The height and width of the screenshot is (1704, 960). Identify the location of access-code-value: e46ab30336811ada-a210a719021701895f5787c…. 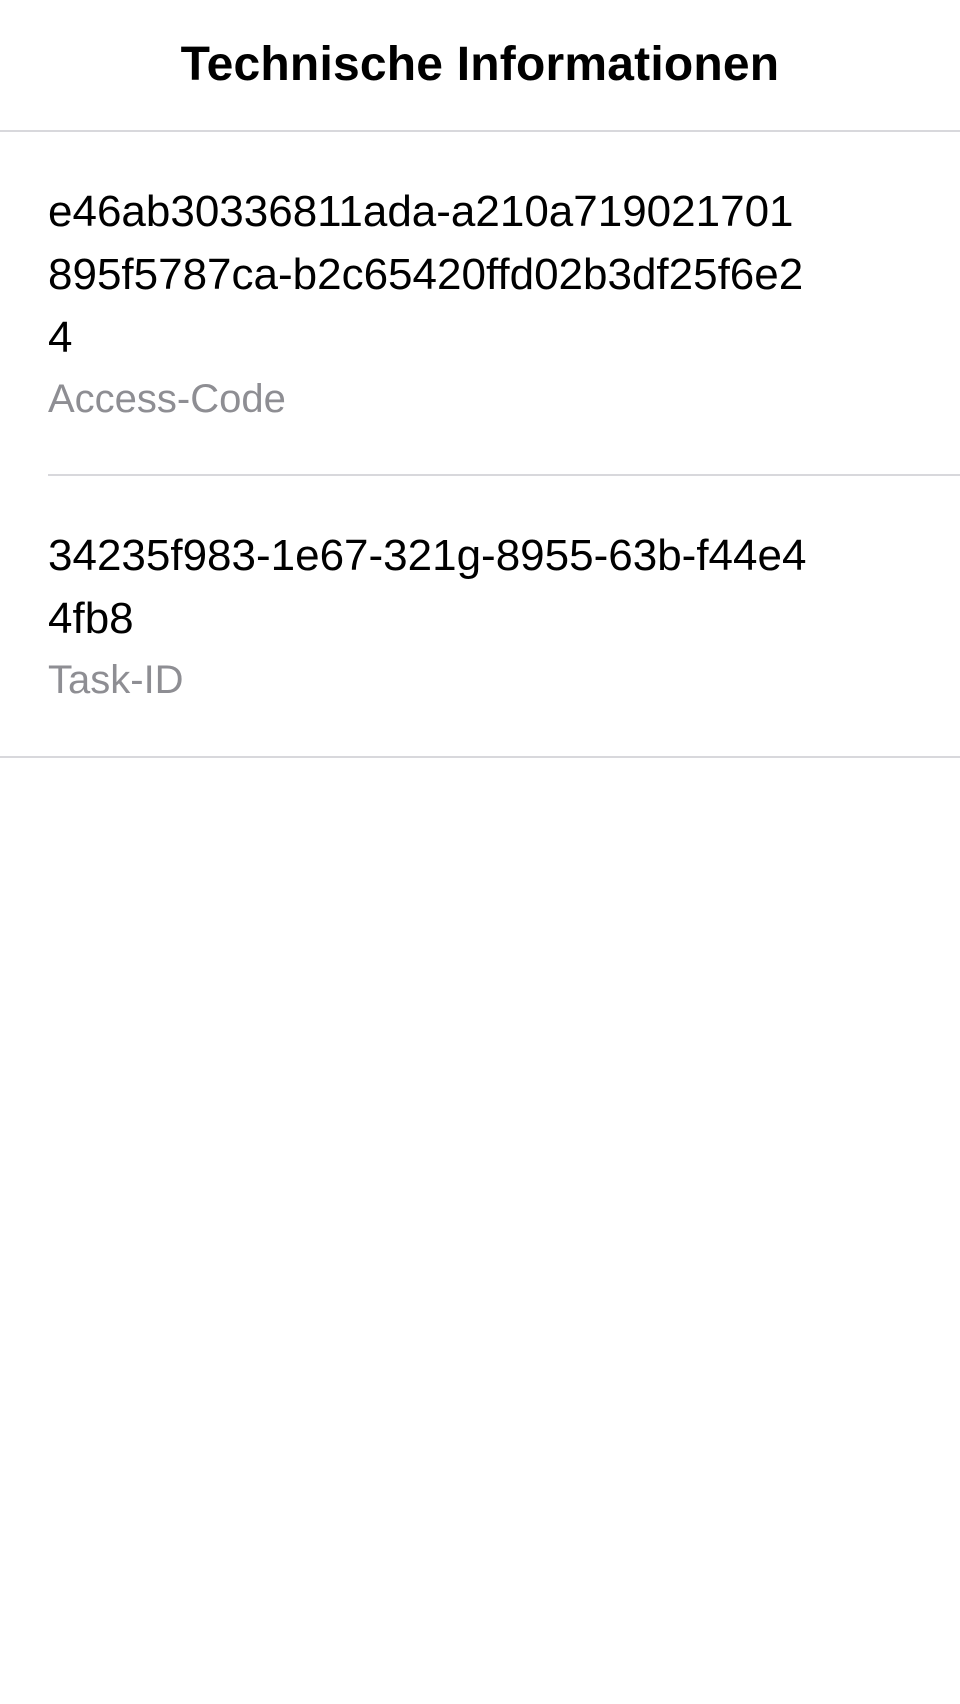
(428, 274).